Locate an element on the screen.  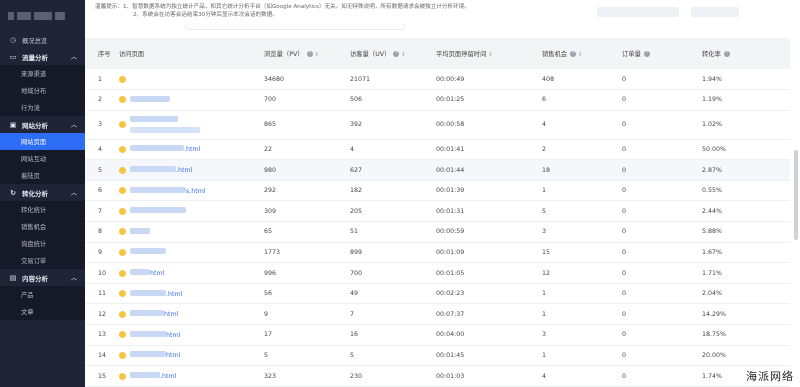
table-row: 14 html 5 5 00:01:45 1 0 20.00% is located at coordinates (437, 356).